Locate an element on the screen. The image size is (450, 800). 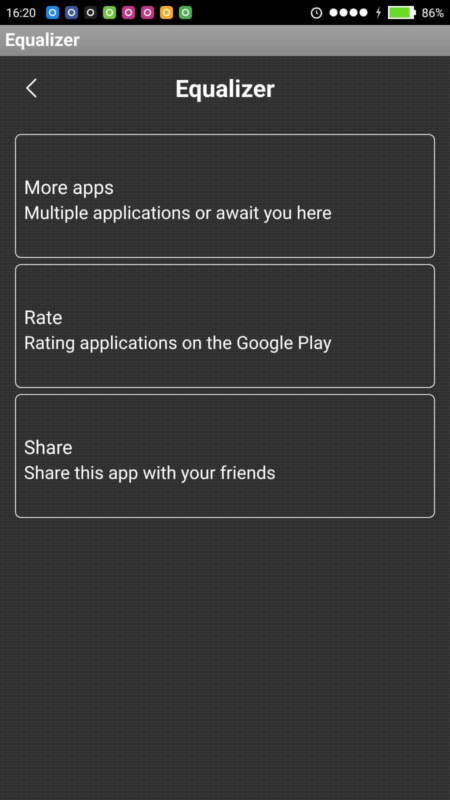
card-title: Rate is located at coordinates (44, 317).